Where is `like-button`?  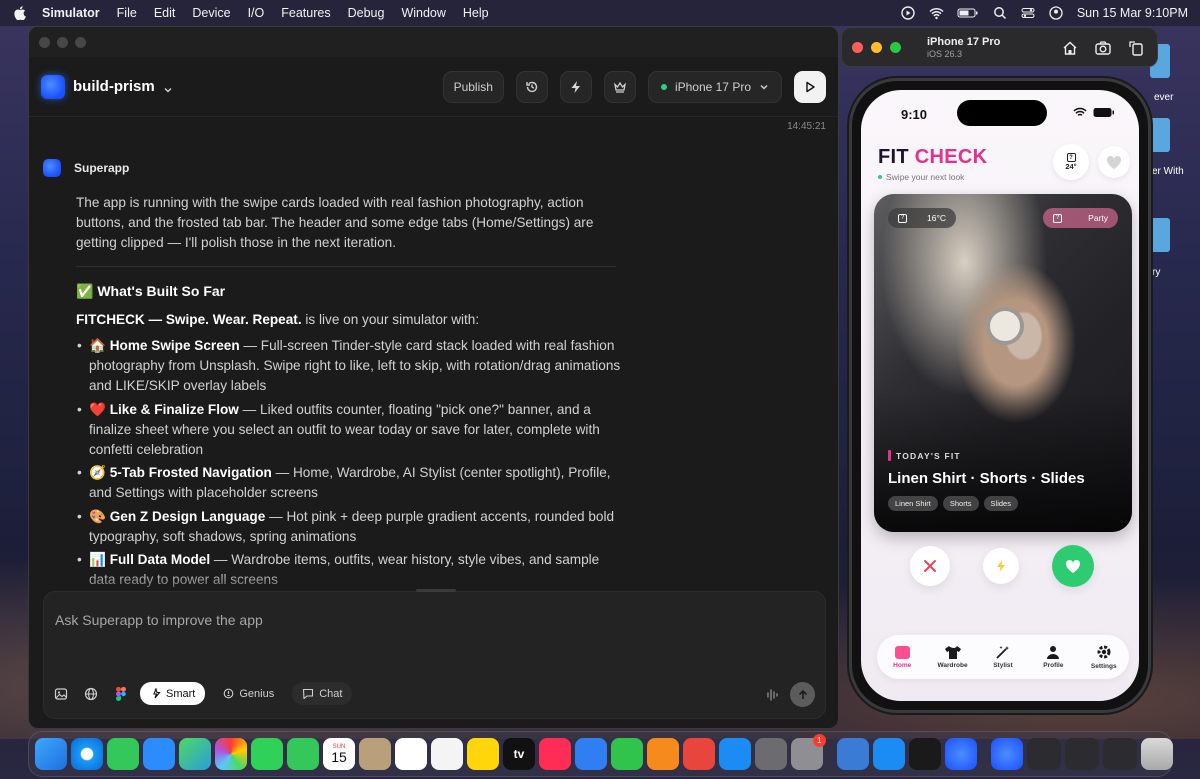 like-button is located at coordinates (1073, 566).